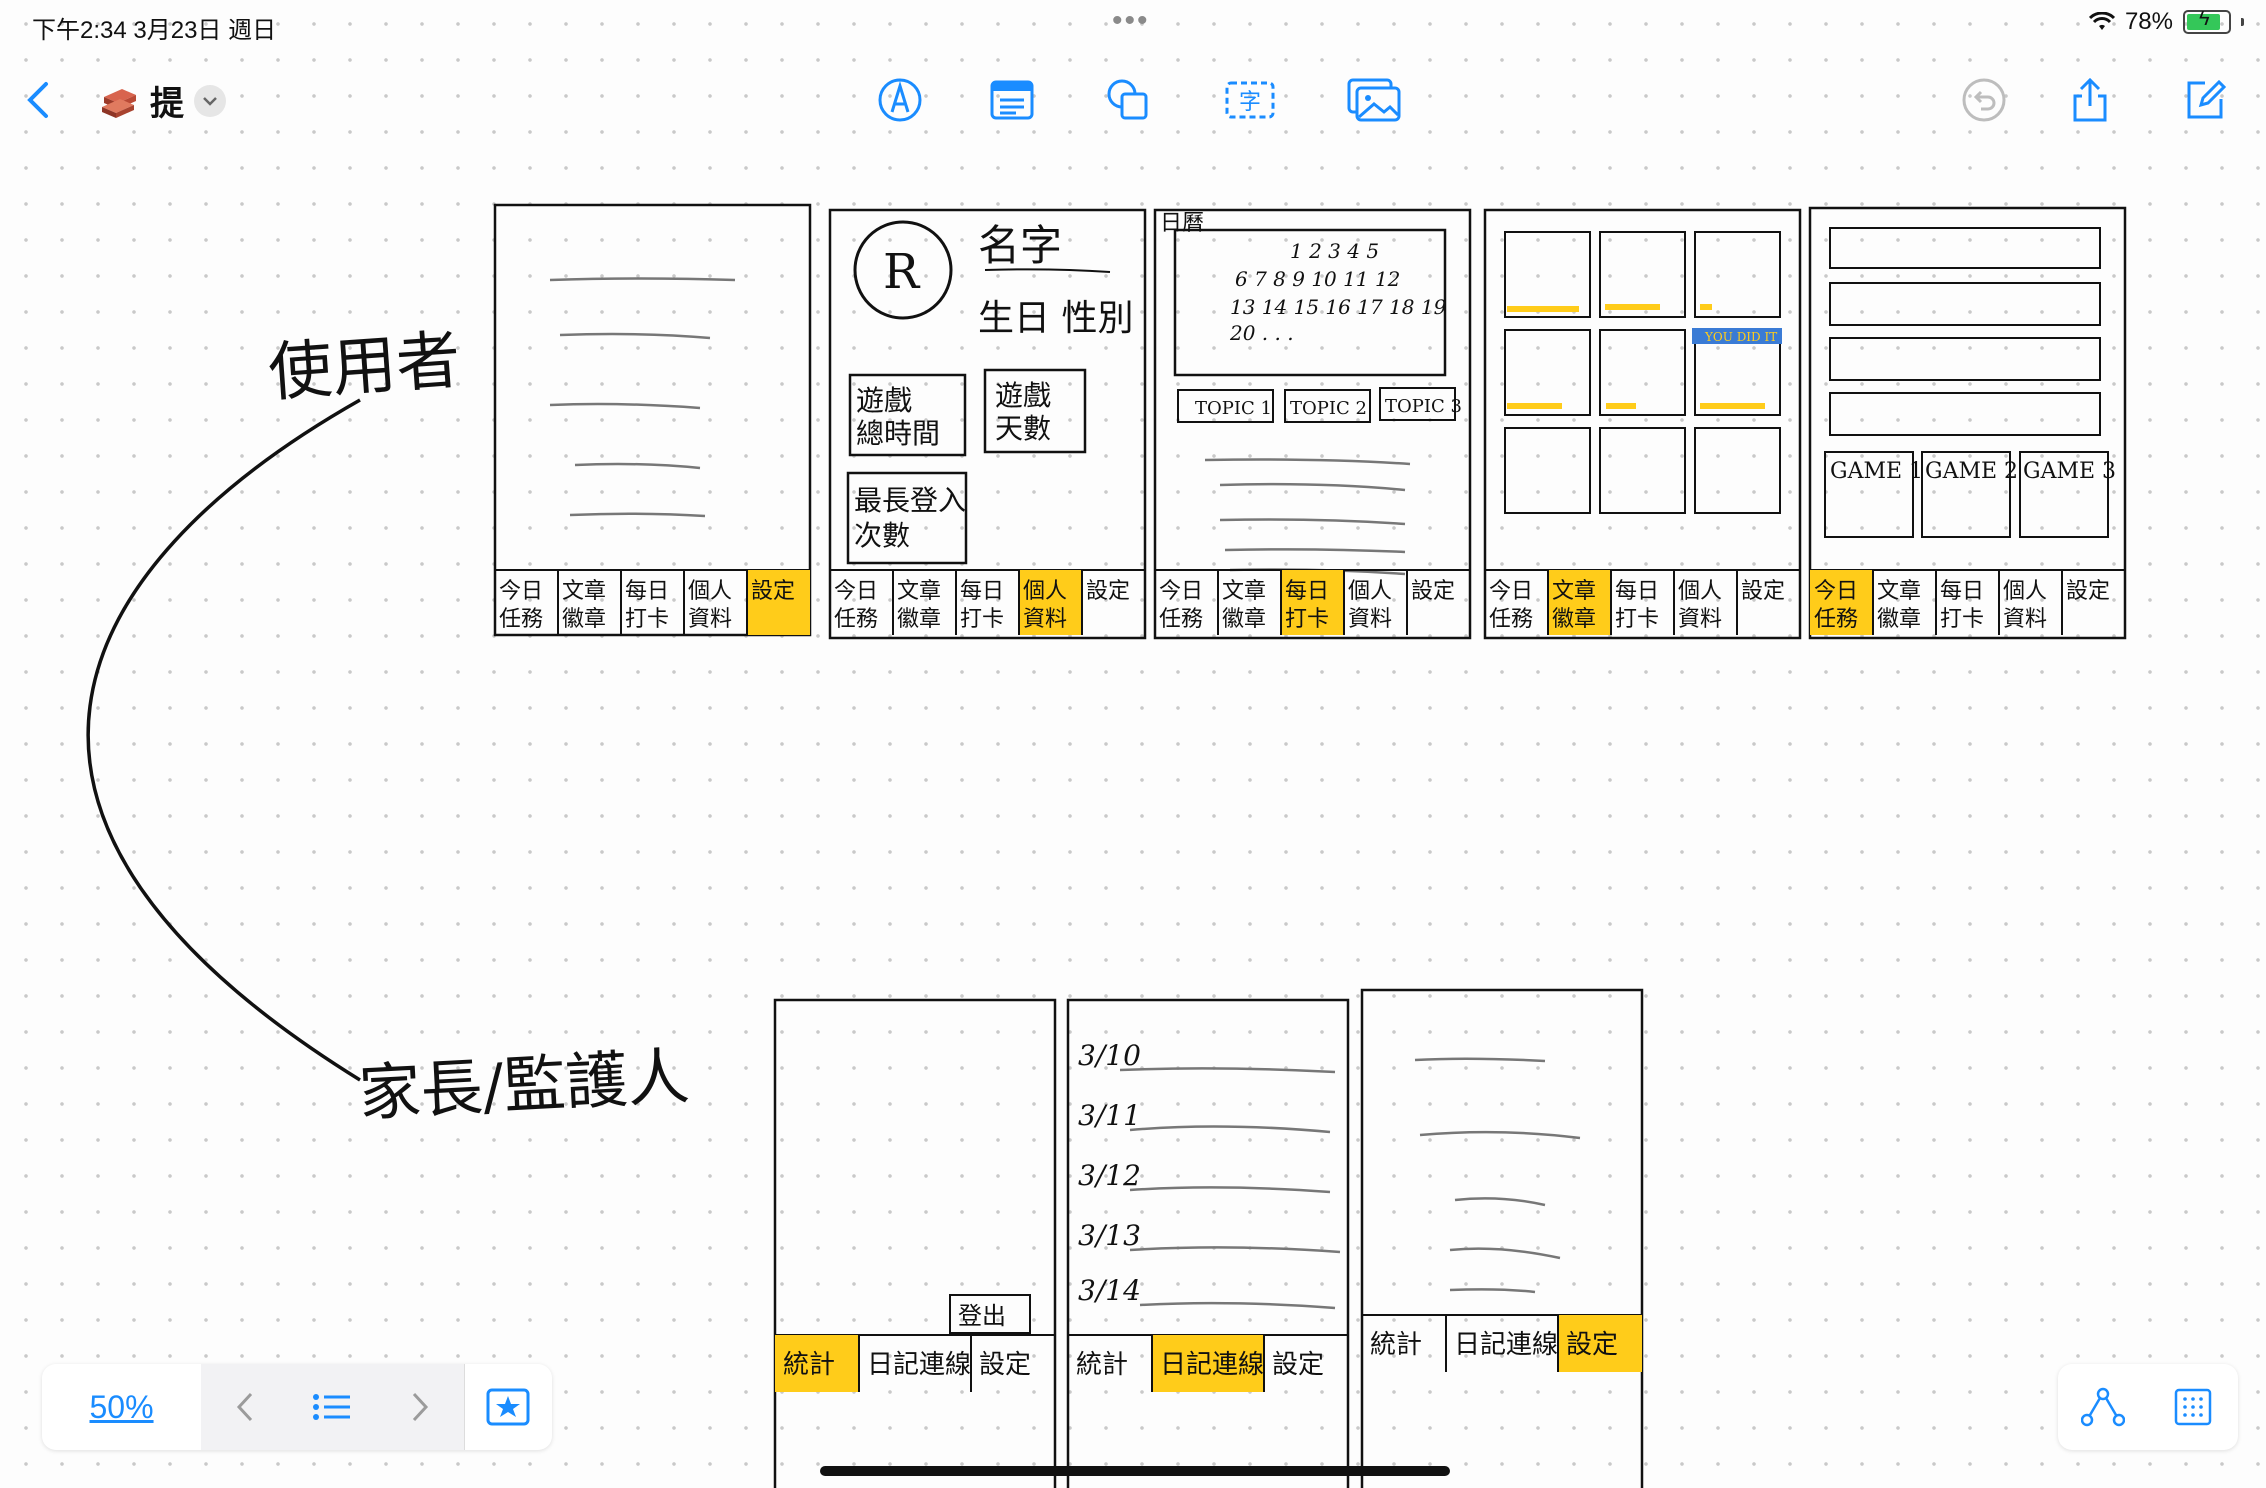  I want to click on sketch-nav-3-2: 每日, so click(1637, 591).